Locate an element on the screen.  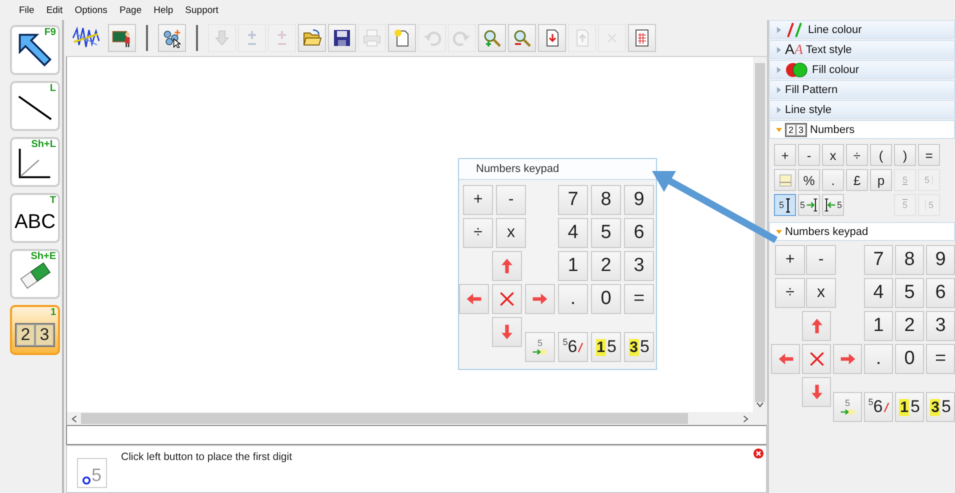
menu-item: Support is located at coordinates (201, 10).